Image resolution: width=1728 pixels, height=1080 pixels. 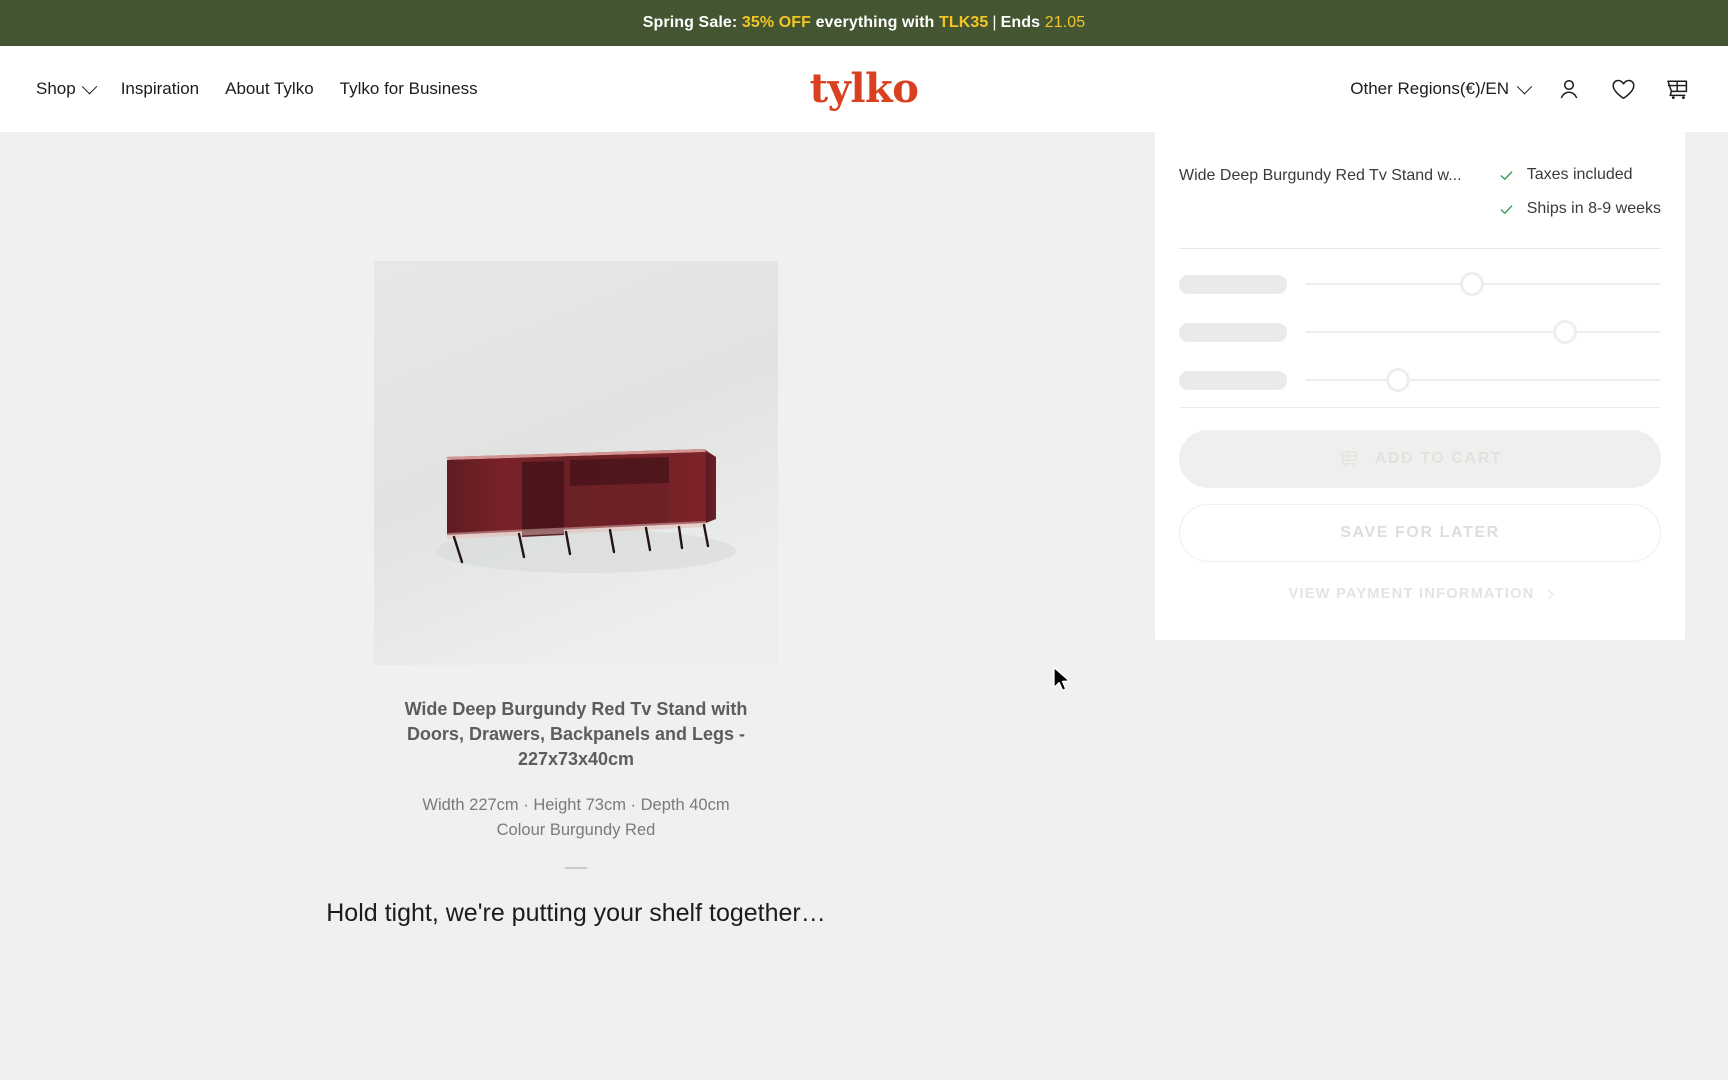 What do you see at coordinates (776, 22) in the screenshot?
I see `promo-discount: 35% OFF` at bounding box center [776, 22].